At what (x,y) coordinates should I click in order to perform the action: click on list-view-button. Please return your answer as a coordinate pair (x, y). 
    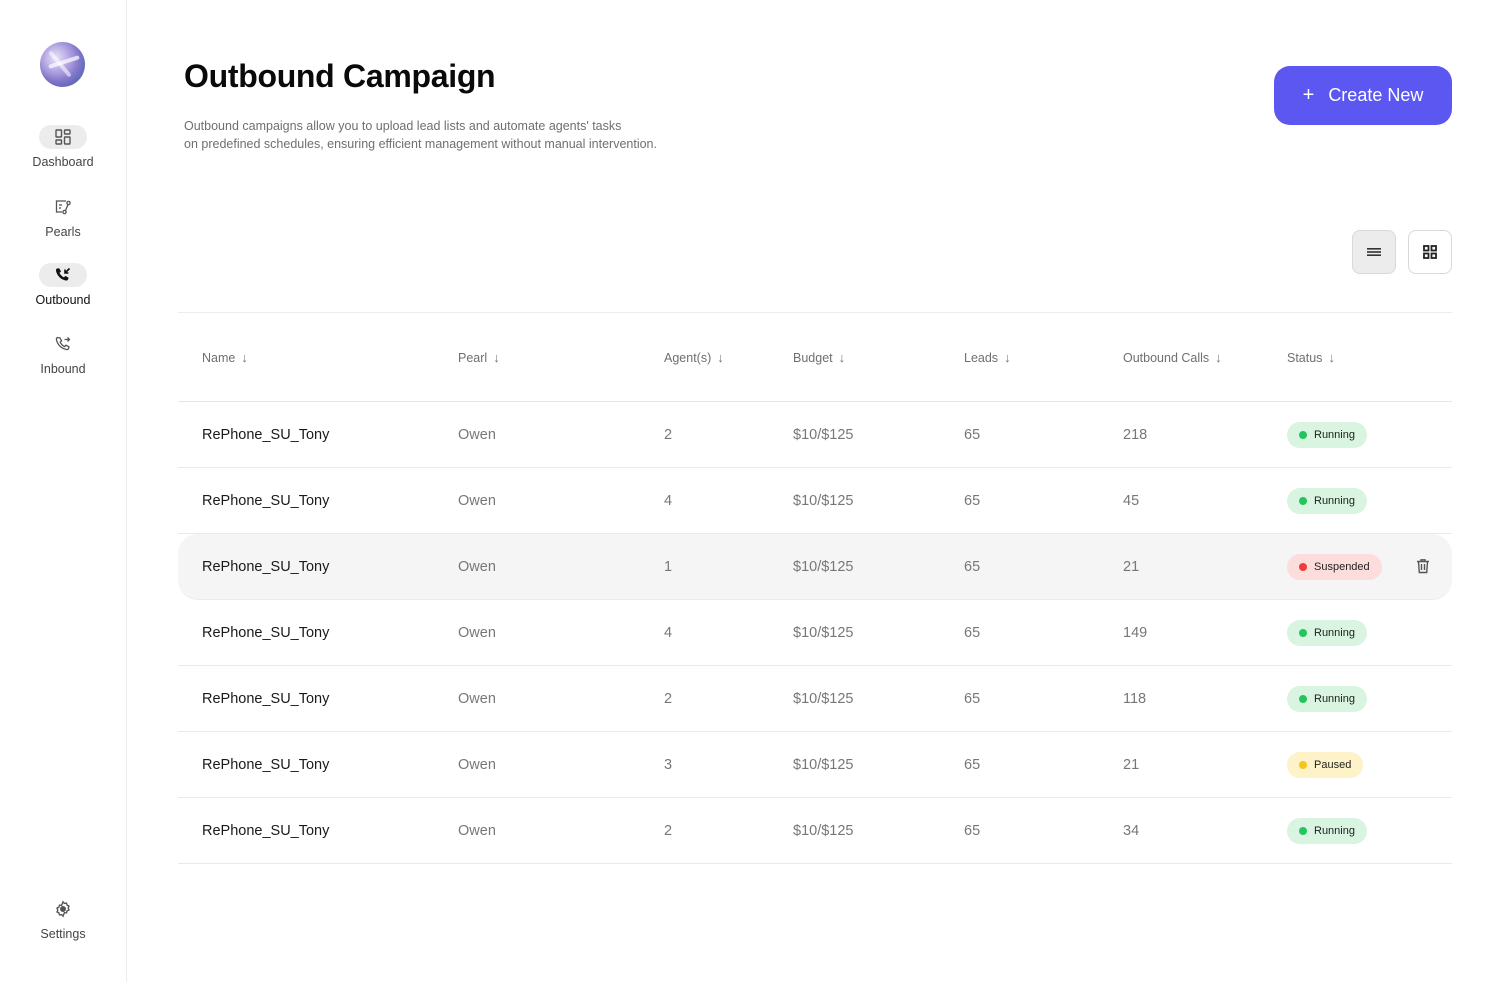
    Looking at the image, I should click on (1374, 252).